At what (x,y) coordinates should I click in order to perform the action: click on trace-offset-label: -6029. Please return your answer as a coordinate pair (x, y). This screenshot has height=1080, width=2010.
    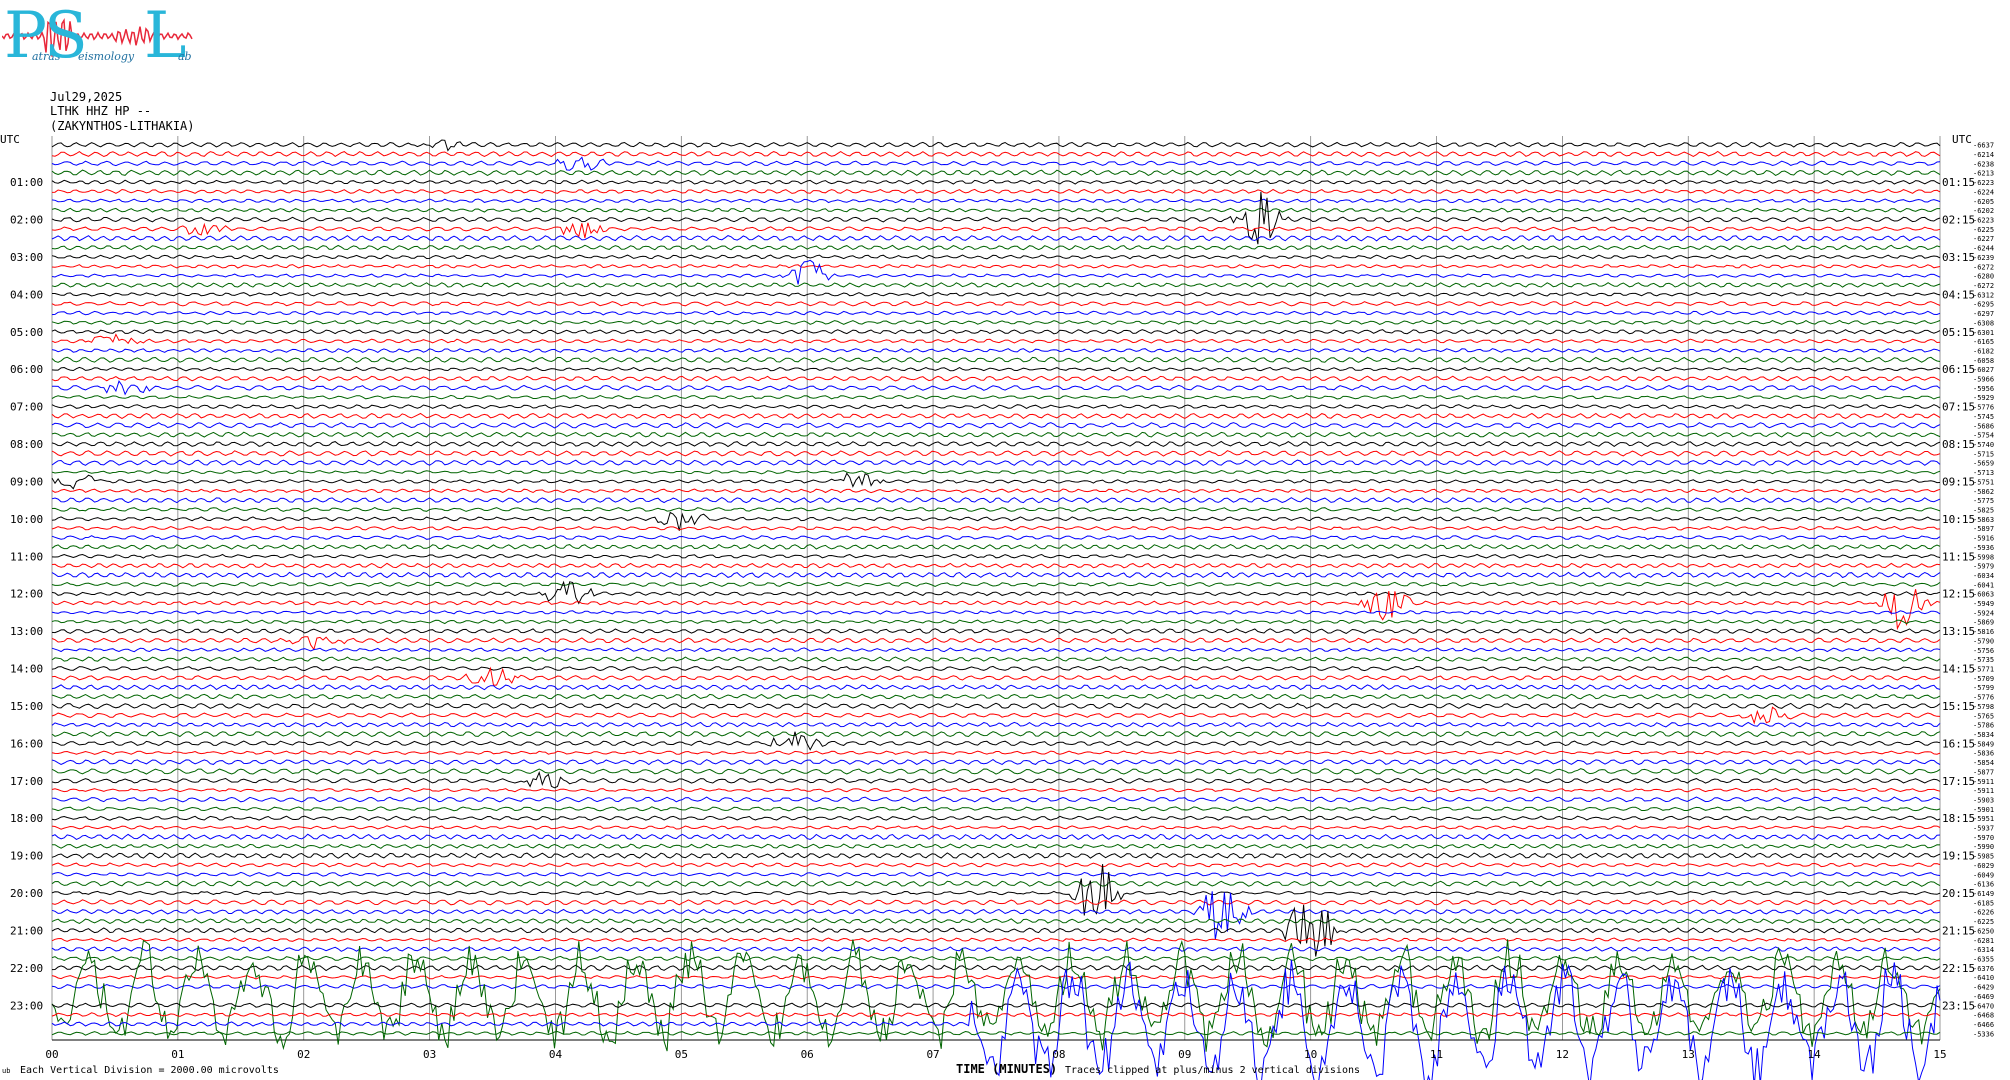
    Looking at the image, I should click on (1983, 866).